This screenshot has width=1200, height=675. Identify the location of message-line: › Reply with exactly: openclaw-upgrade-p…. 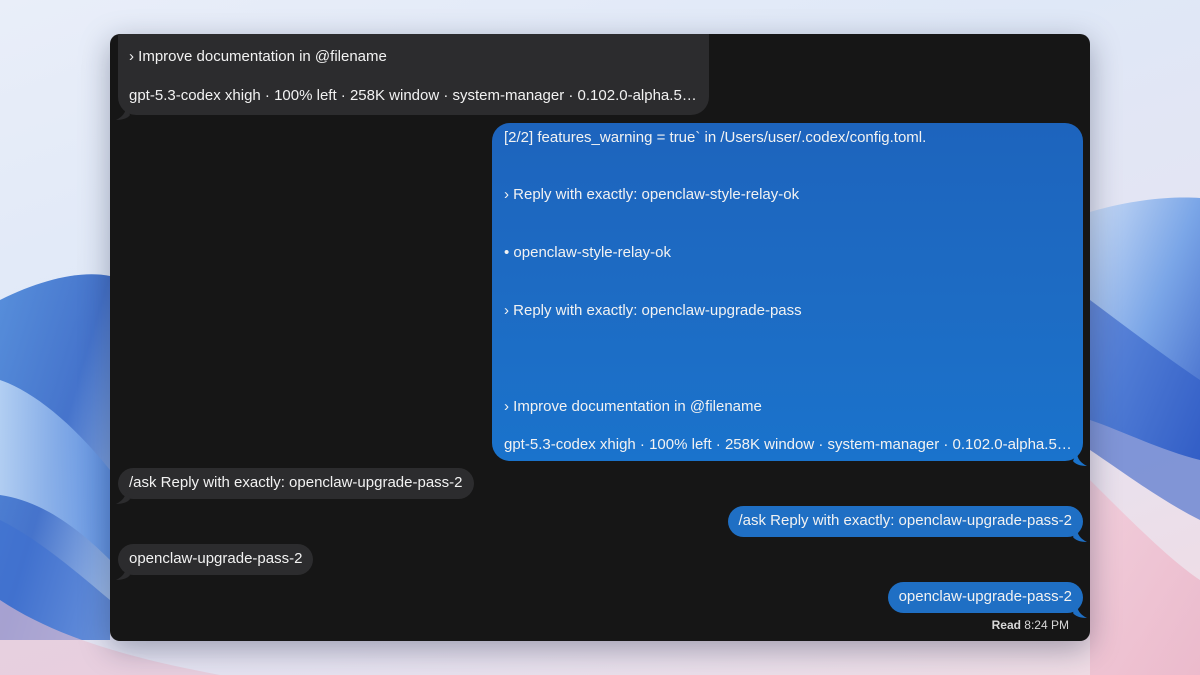
(653, 310).